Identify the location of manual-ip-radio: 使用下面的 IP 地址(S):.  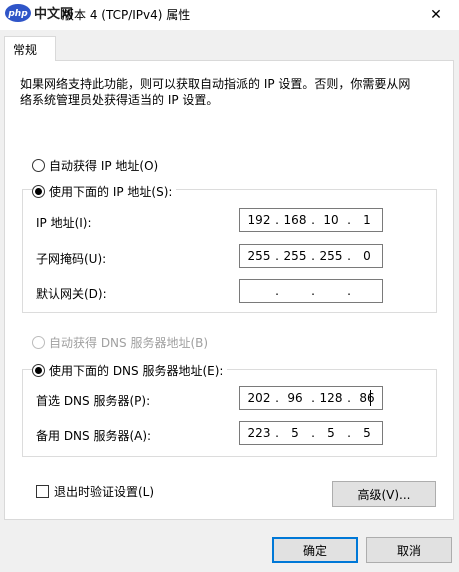
(104, 191).